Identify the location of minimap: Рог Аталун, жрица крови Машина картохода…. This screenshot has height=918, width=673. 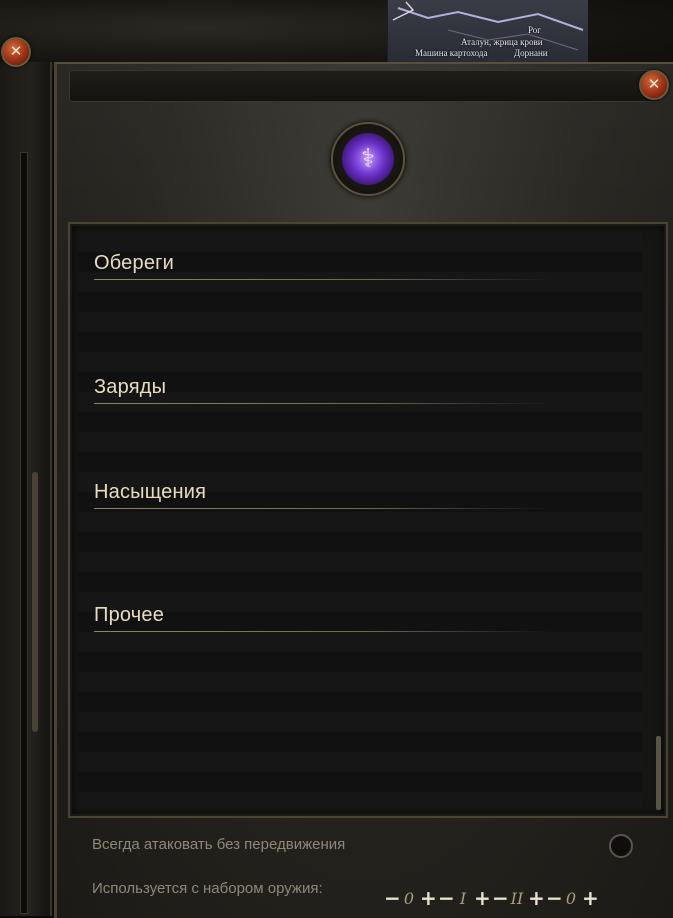
(487, 31).